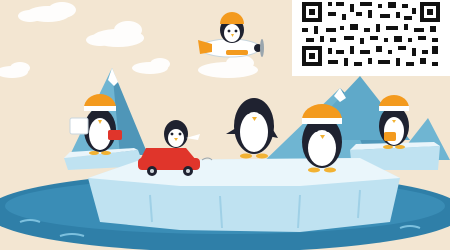  What do you see at coordinates (371, 35) in the screenshot?
I see `qr-code-pattern` at bounding box center [371, 35].